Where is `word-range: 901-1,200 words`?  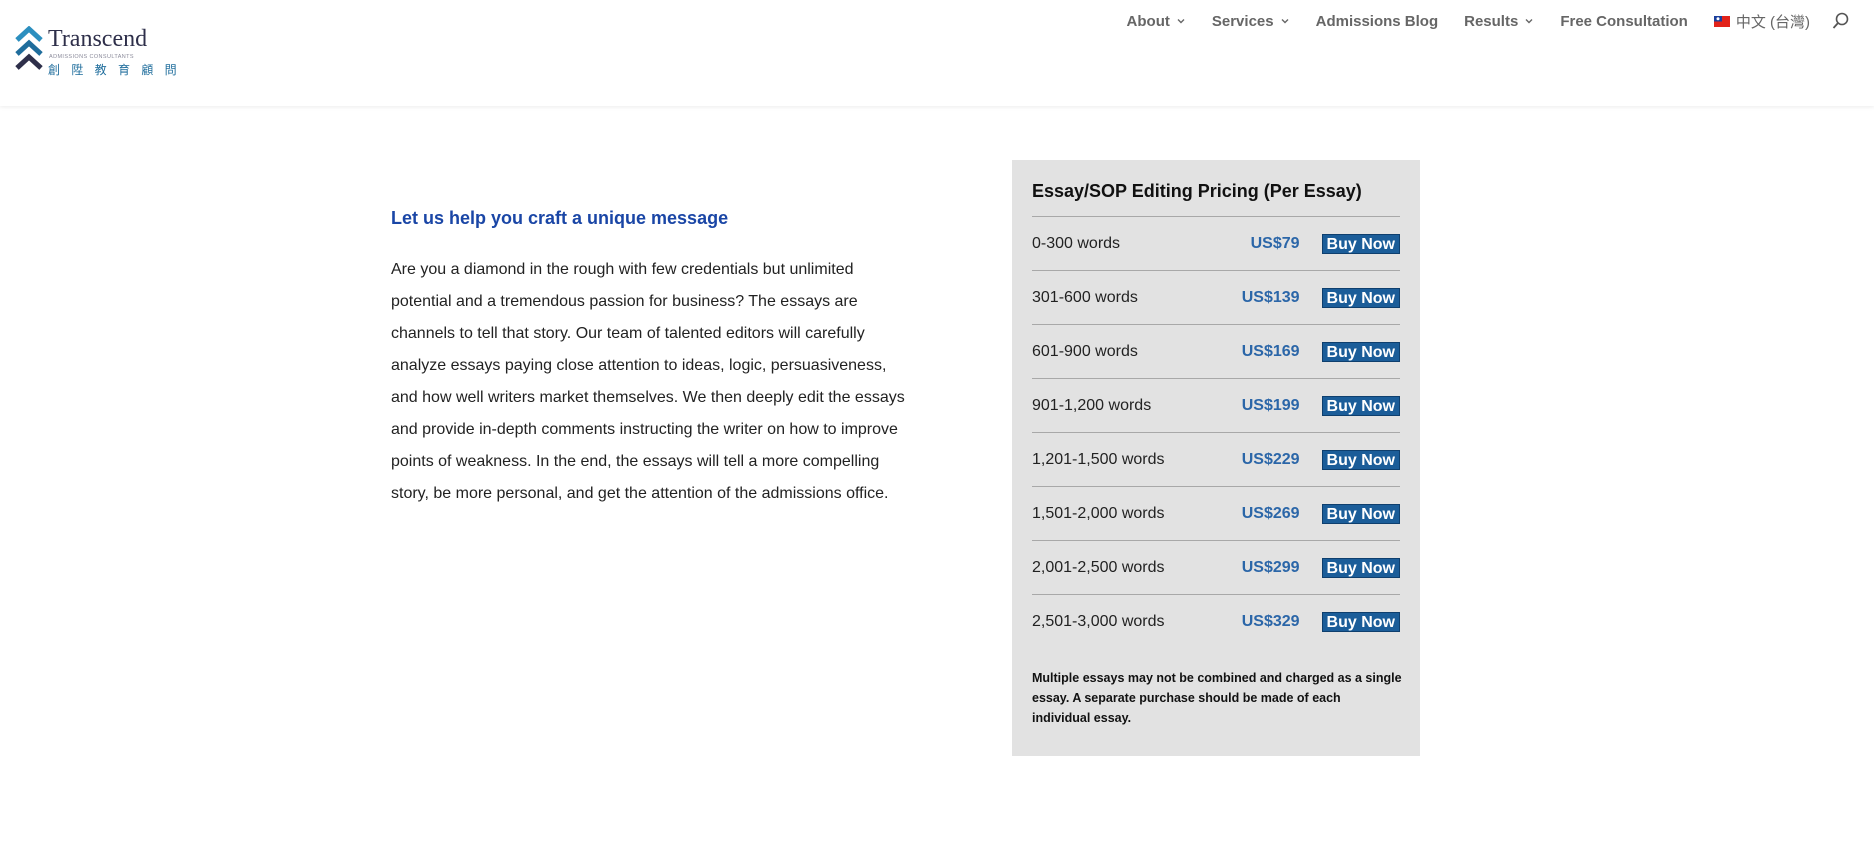
word-range: 901-1,200 words is located at coordinates (1092, 405).